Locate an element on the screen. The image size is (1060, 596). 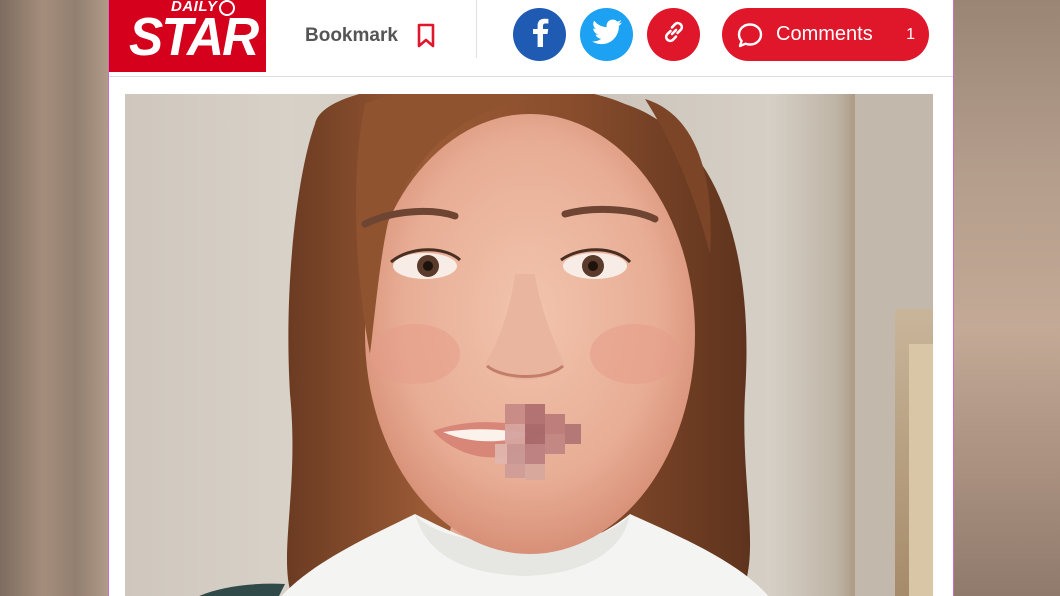
bookmark-button: Bookmark is located at coordinates (370, 36).